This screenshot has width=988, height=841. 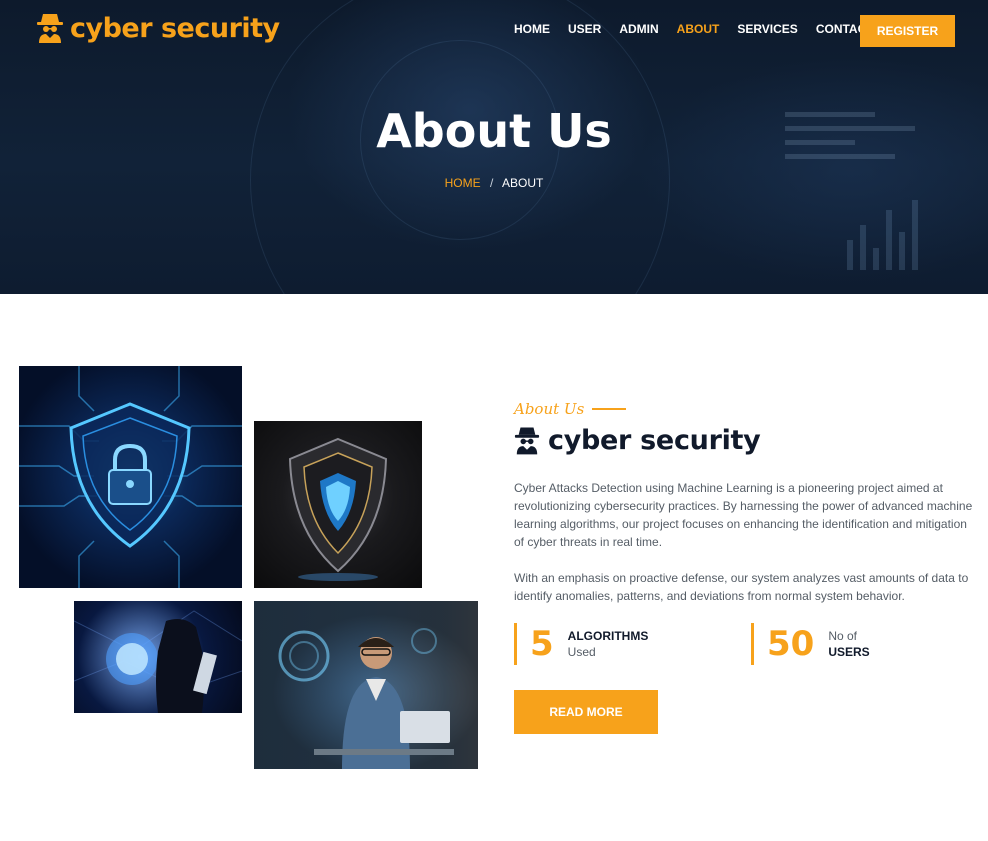 I want to click on stat-label-top: ALGORITHMS, so click(x=608, y=636).